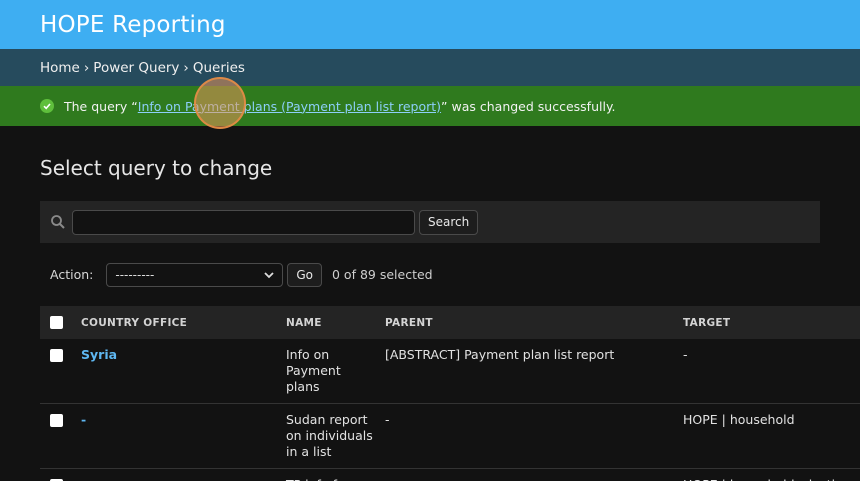  Describe the element at coordinates (136, 68) in the screenshot. I see `breadcrumb-power-query: Power Query` at that location.